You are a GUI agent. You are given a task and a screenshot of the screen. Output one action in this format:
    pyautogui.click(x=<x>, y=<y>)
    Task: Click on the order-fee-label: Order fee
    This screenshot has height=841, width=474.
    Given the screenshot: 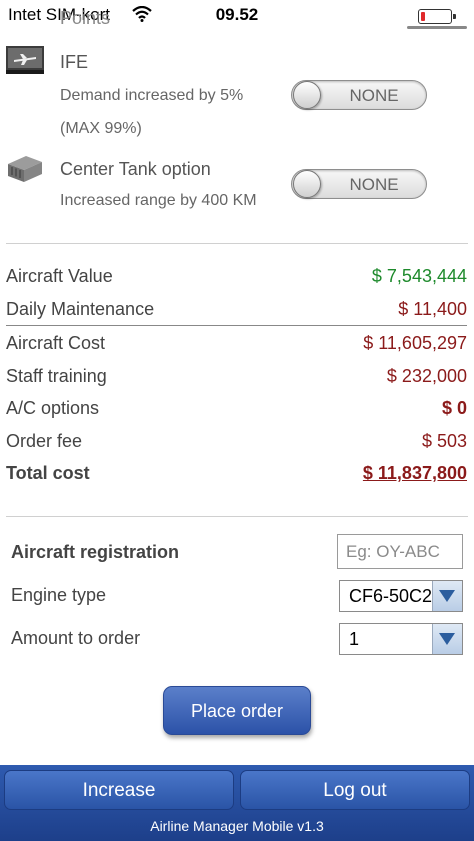 What is the action you would take?
    pyautogui.click(x=44, y=441)
    